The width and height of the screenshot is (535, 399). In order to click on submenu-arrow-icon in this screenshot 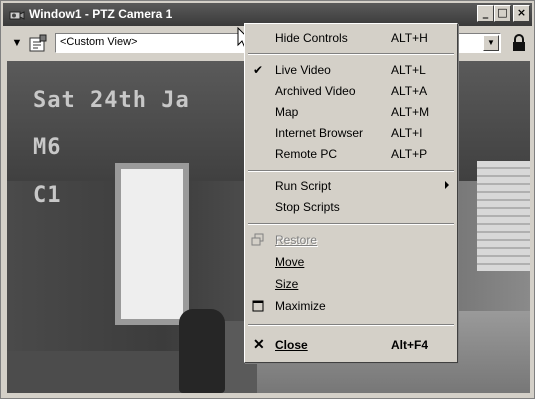, I will do `click(447, 185)`.